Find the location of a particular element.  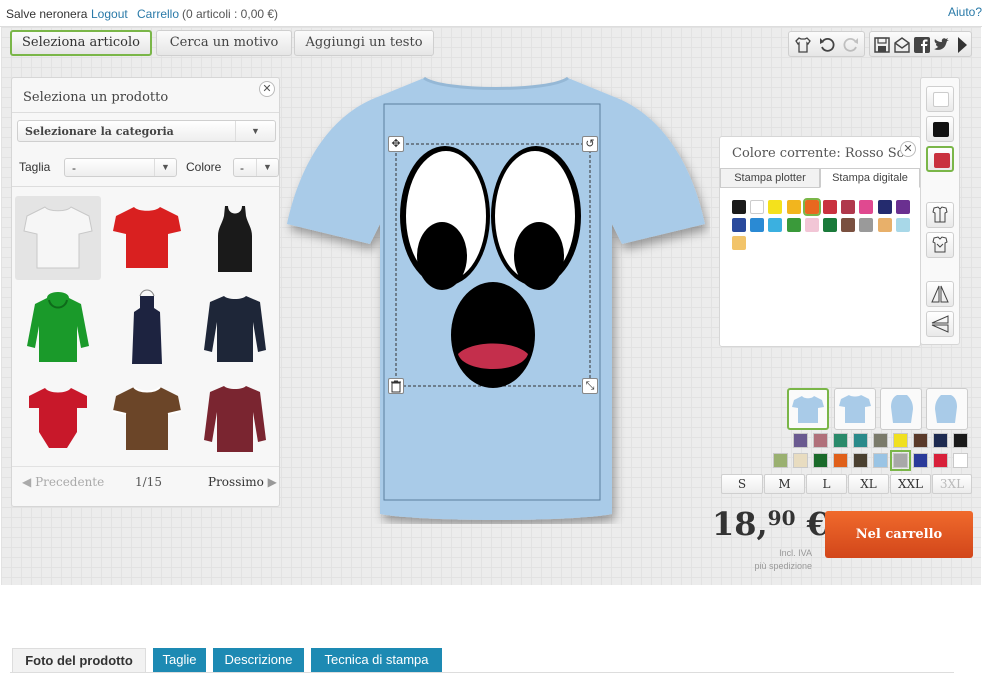

redo-icon is located at coordinates (851, 45).